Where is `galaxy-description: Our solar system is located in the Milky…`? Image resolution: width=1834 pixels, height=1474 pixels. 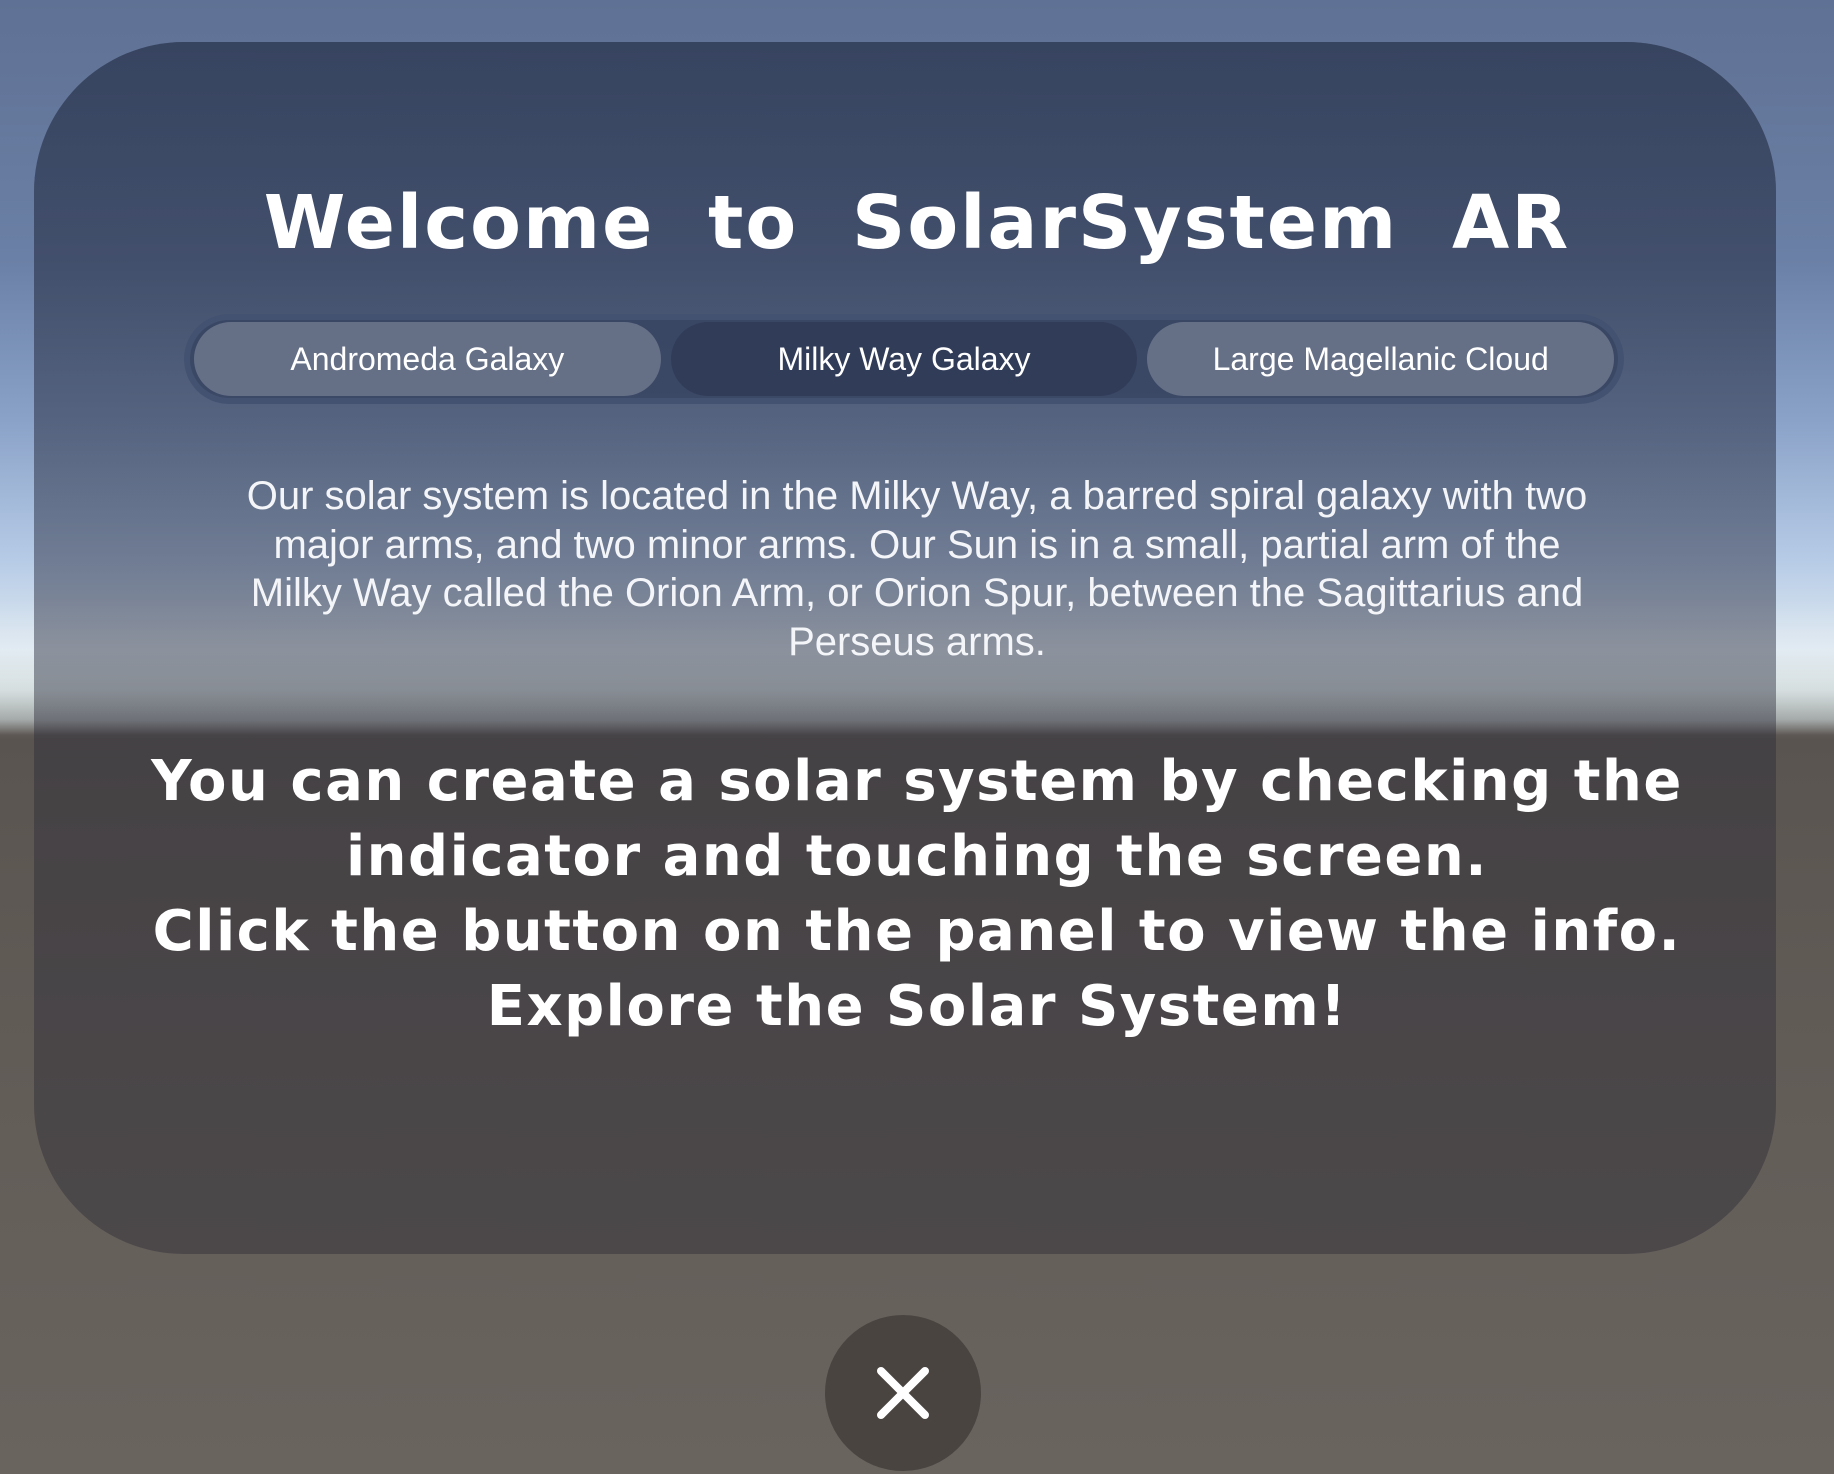
galaxy-description: Our solar system is located in the Milky… is located at coordinates (917, 569).